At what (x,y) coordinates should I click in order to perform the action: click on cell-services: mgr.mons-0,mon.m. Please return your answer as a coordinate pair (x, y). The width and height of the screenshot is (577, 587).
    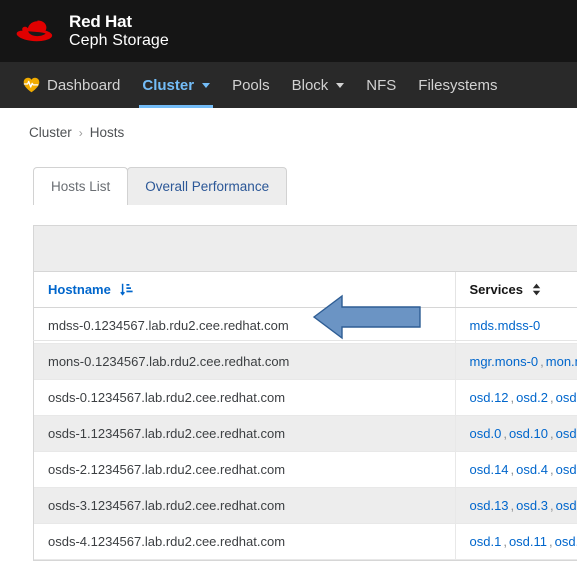
    Looking at the image, I should click on (515, 361).